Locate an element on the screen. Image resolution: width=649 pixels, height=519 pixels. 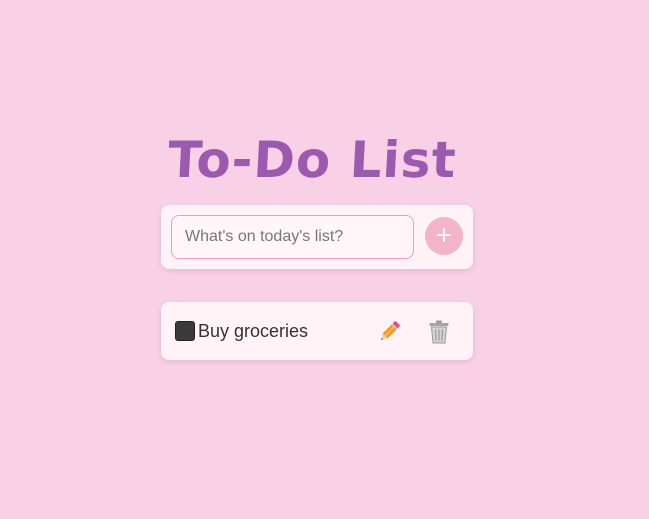
task-item: Buy groceries is located at coordinates (317, 331).